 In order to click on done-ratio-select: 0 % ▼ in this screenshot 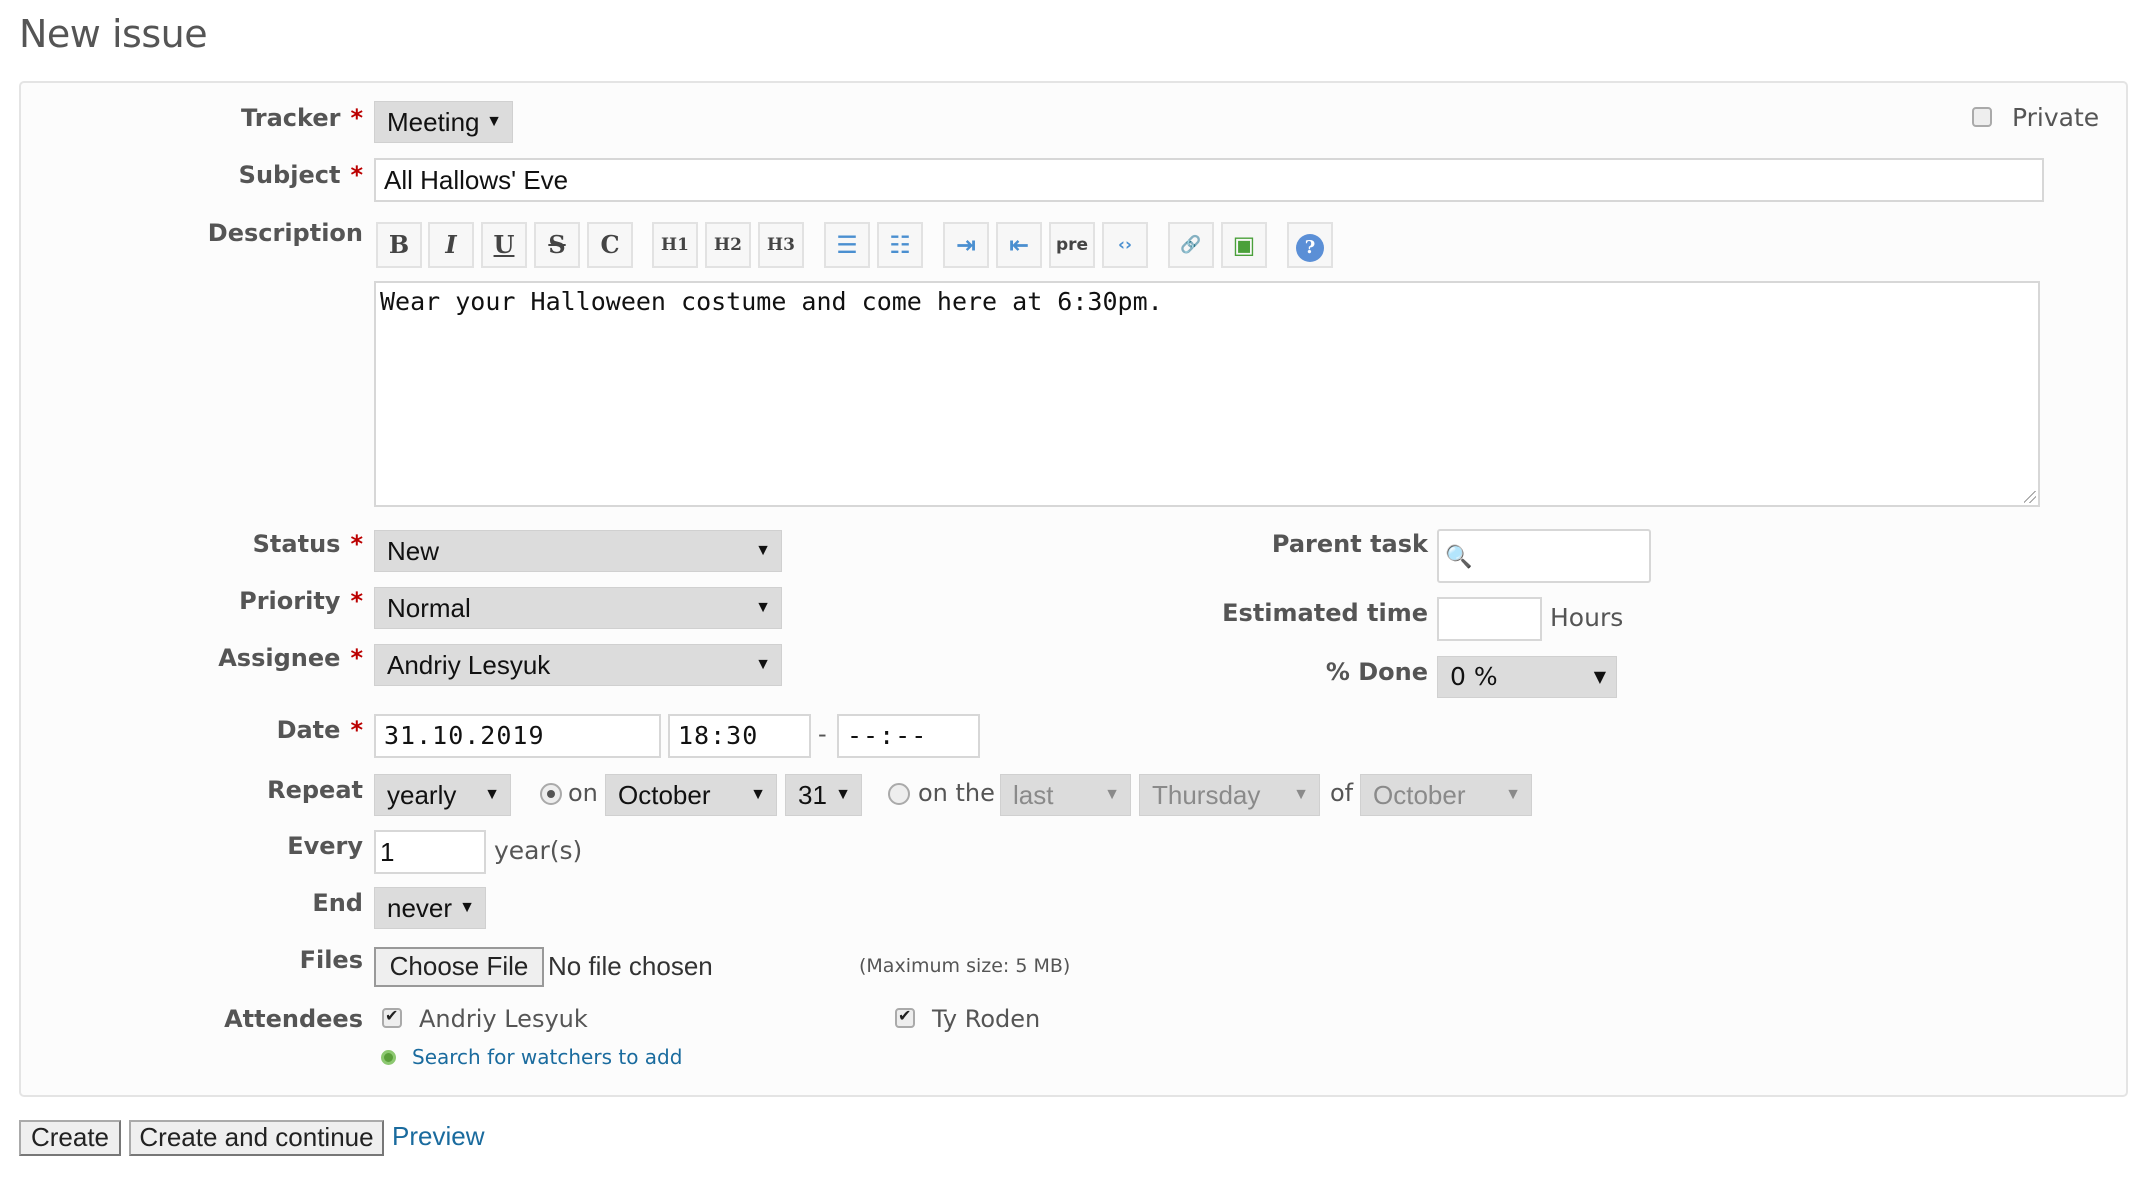, I will do `click(1527, 677)`.